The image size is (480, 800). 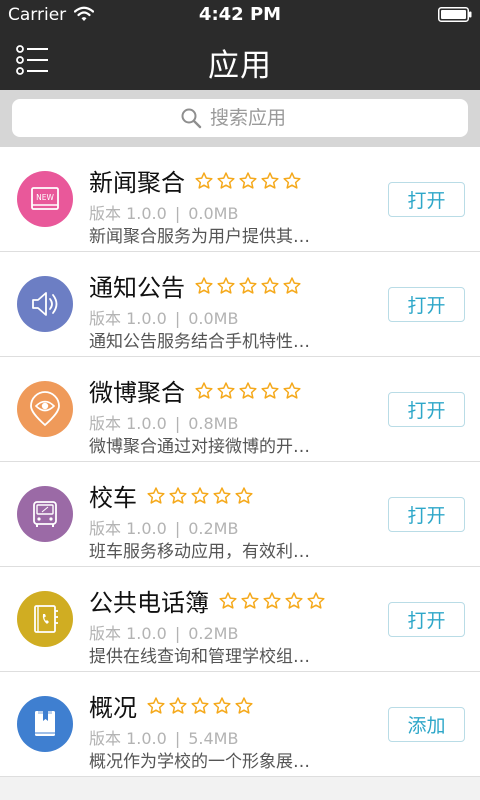 I want to click on app-meta: 版本 1.0.0 | 0.8MB, so click(x=163, y=422).